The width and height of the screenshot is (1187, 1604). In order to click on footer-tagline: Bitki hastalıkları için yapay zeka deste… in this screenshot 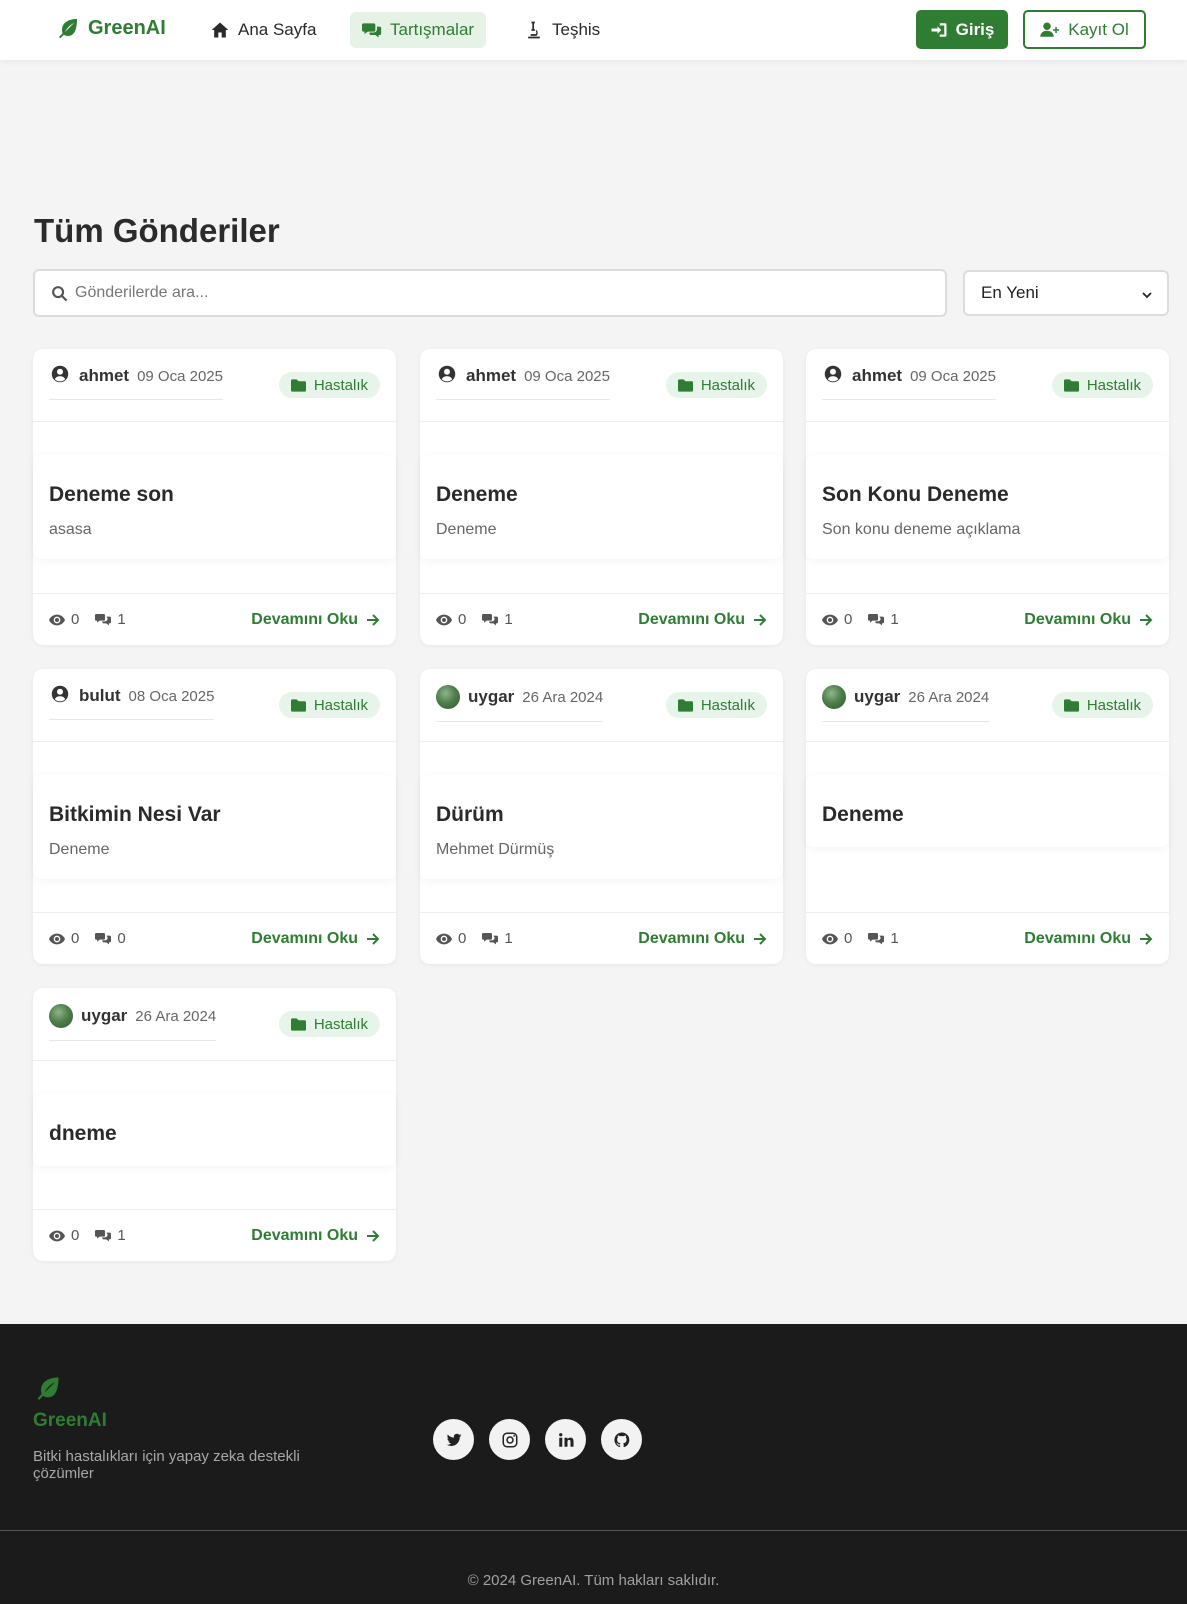, I will do `click(166, 1465)`.